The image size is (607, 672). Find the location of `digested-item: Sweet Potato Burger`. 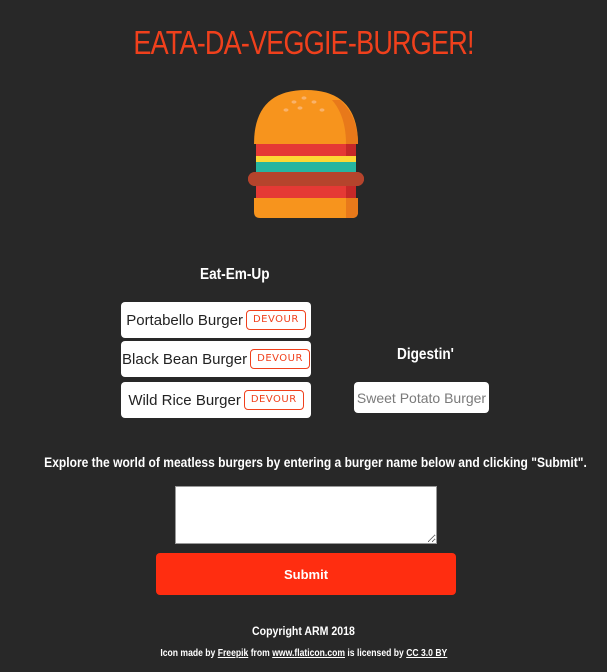

digested-item: Sweet Potato Burger is located at coordinates (421, 397).